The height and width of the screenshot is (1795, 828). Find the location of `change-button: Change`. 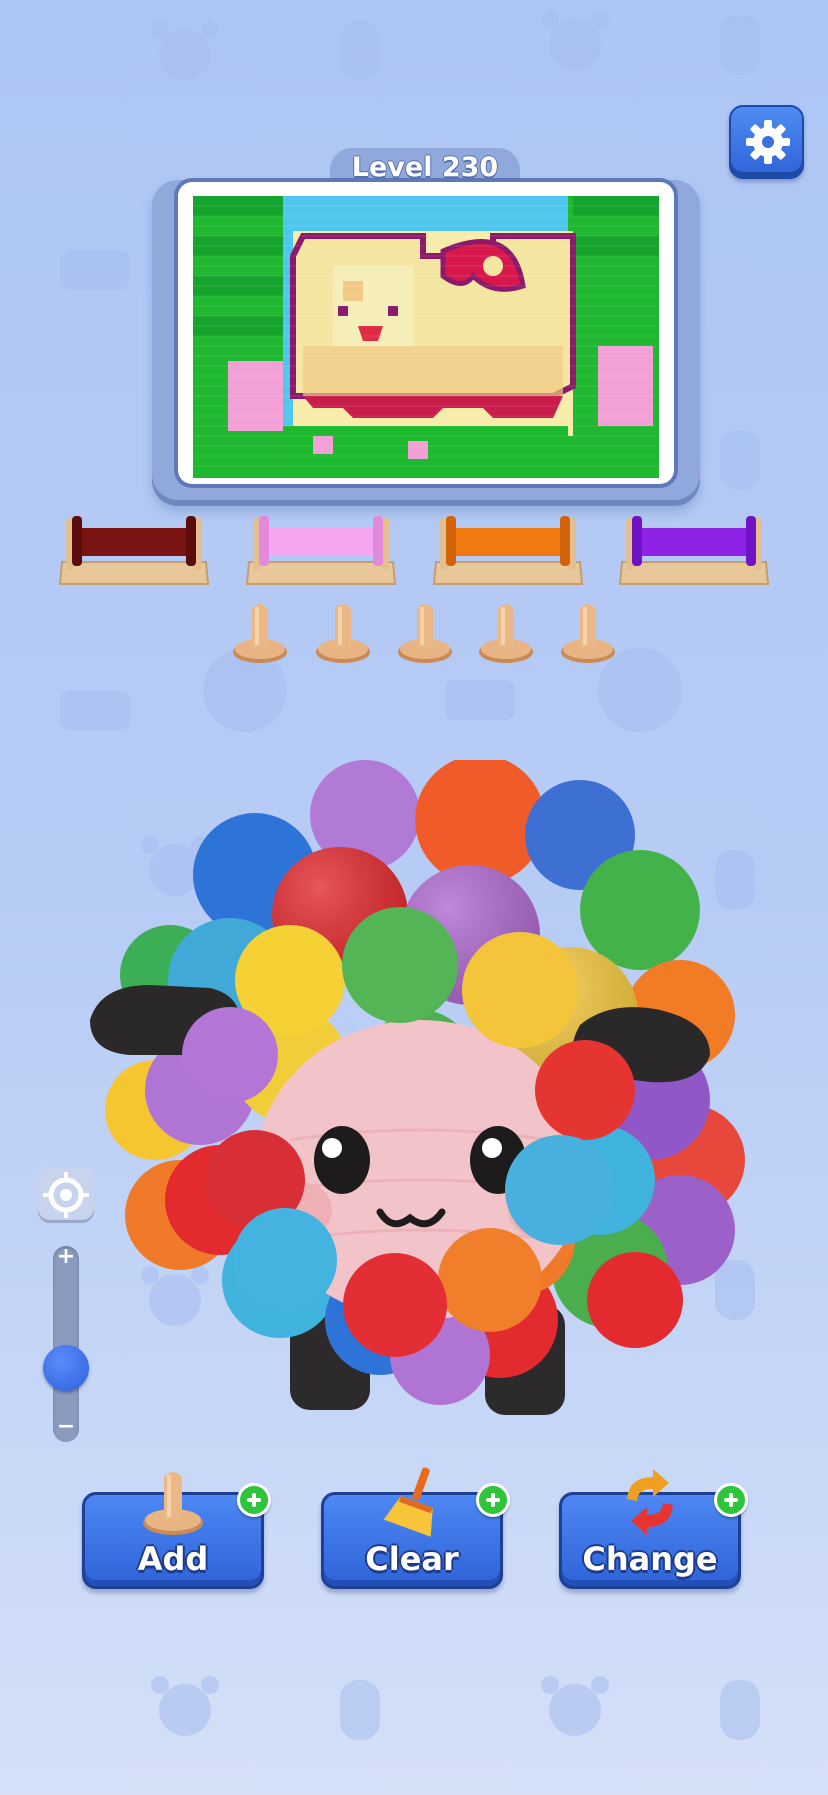

change-button: Change is located at coordinates (653, 1529).